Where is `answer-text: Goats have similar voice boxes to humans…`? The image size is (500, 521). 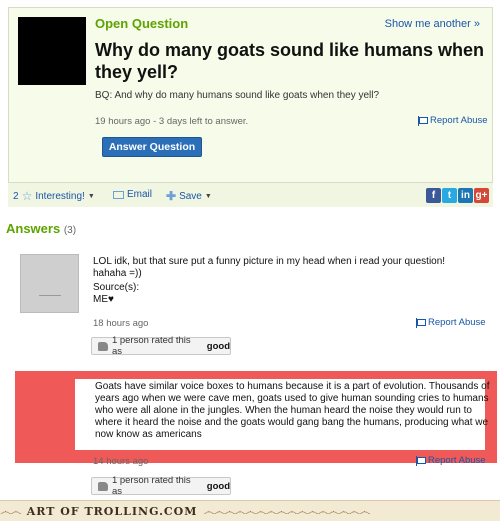 answer-text: Goats have similar voice boxes to humans… is located at coordinates (292, 410).